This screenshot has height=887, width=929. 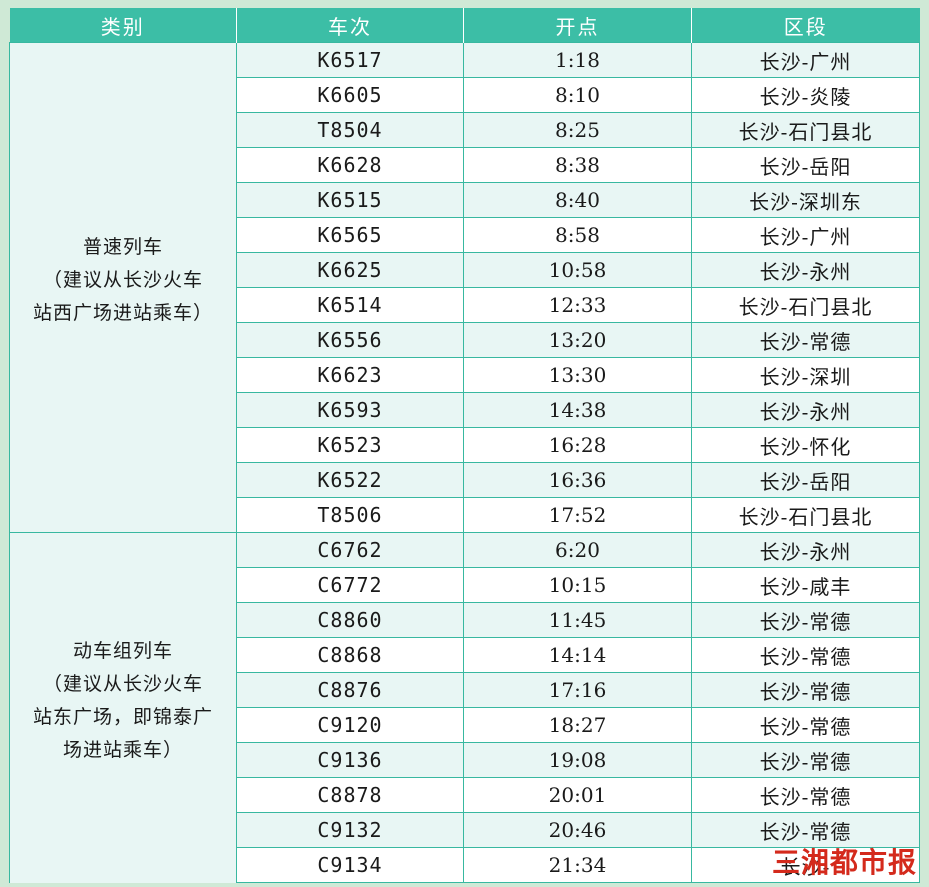 I want to click on departure-time-cell: 8:38, so click(x=577, y=165).